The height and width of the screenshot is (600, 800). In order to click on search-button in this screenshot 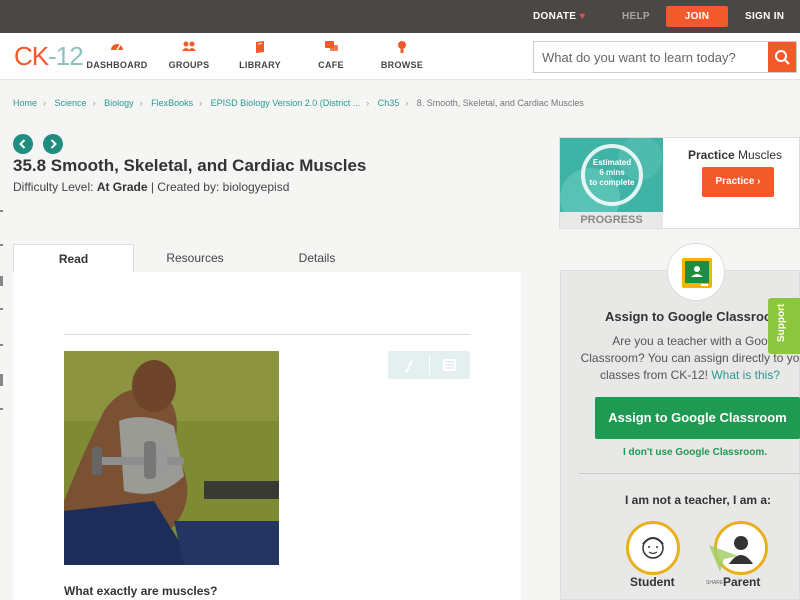, I will do `click(782, 57)`.